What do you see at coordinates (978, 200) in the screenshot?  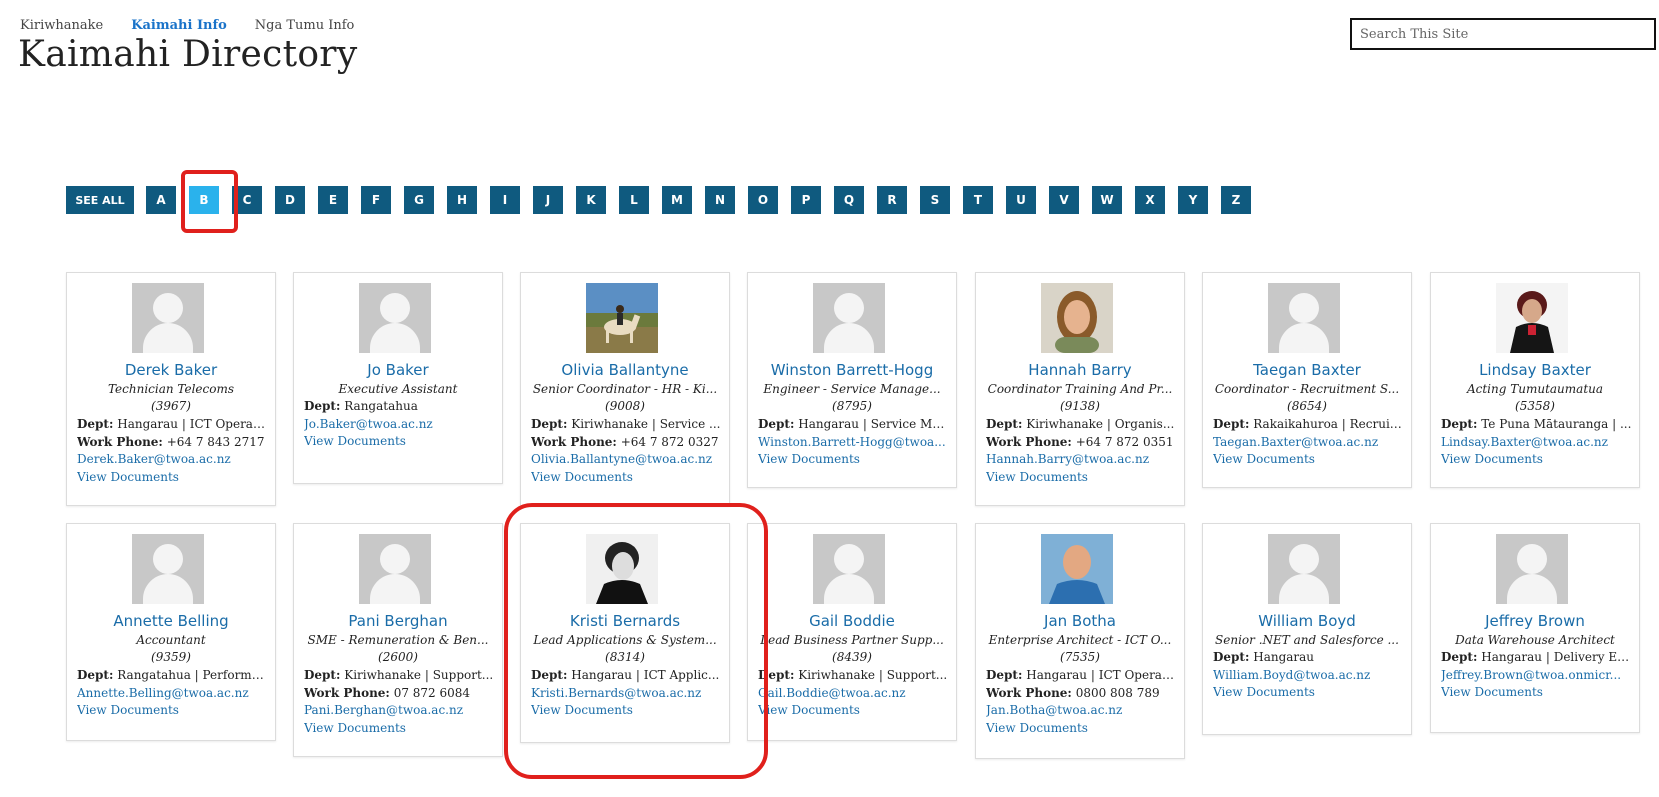 I see `letter-button-t: T` at bounding box center [978, 200].